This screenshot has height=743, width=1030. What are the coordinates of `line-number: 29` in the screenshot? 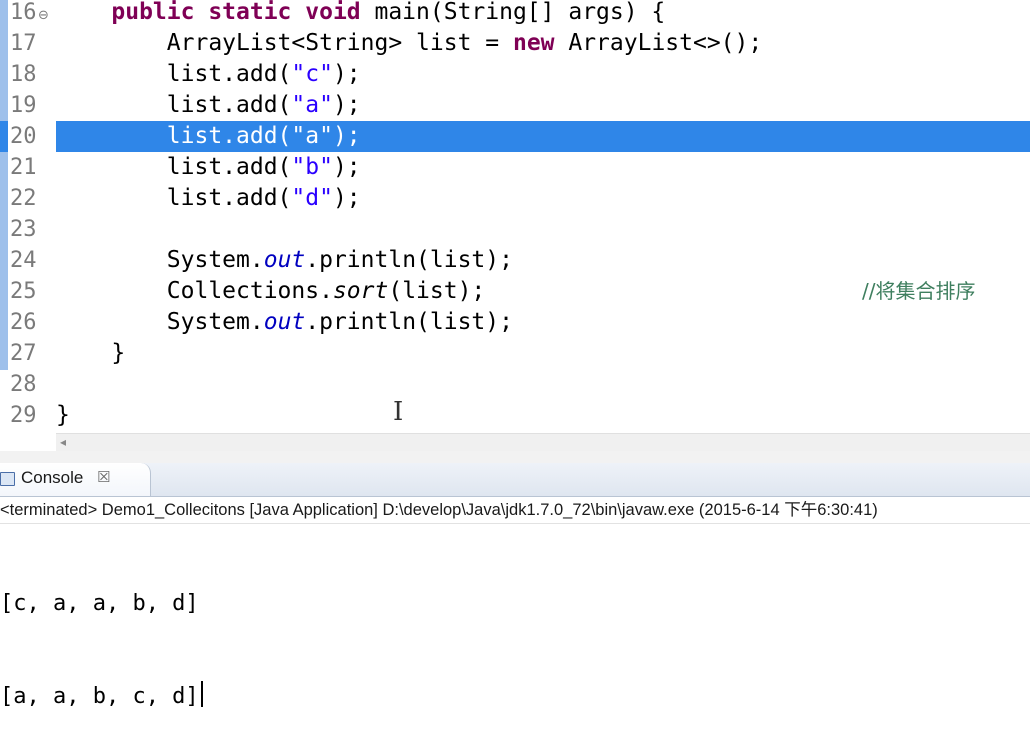 It's located at (23, 415).